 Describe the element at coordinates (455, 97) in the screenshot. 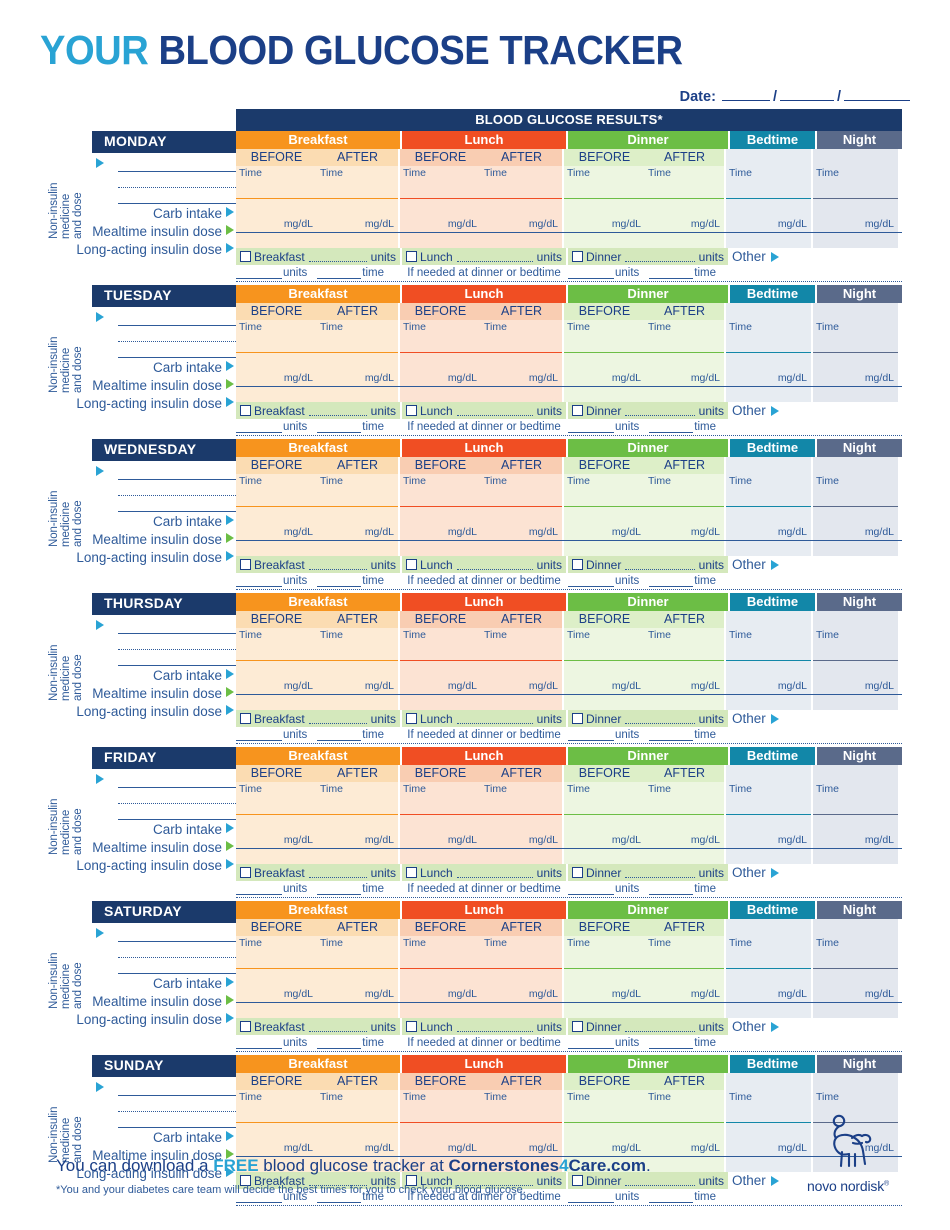

I see `date-field: Date: / /` at that location.